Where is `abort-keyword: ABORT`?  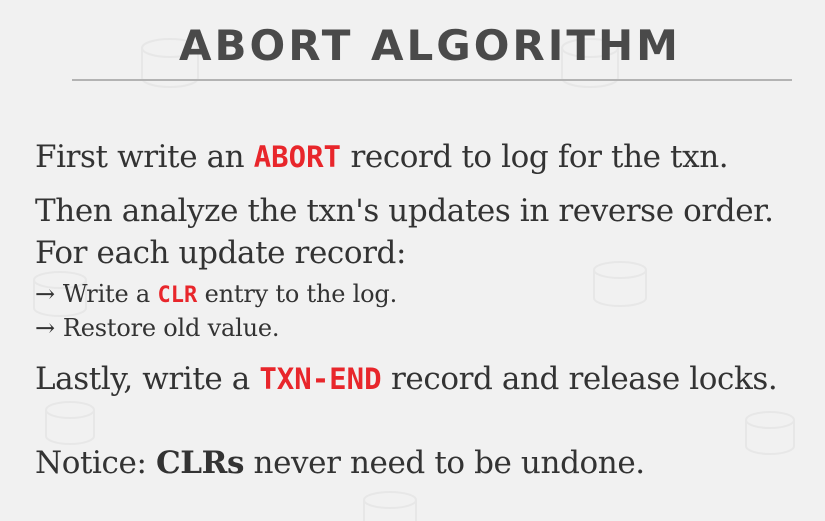
abort-keyword: ABORT is located at coordinates (297, 157).